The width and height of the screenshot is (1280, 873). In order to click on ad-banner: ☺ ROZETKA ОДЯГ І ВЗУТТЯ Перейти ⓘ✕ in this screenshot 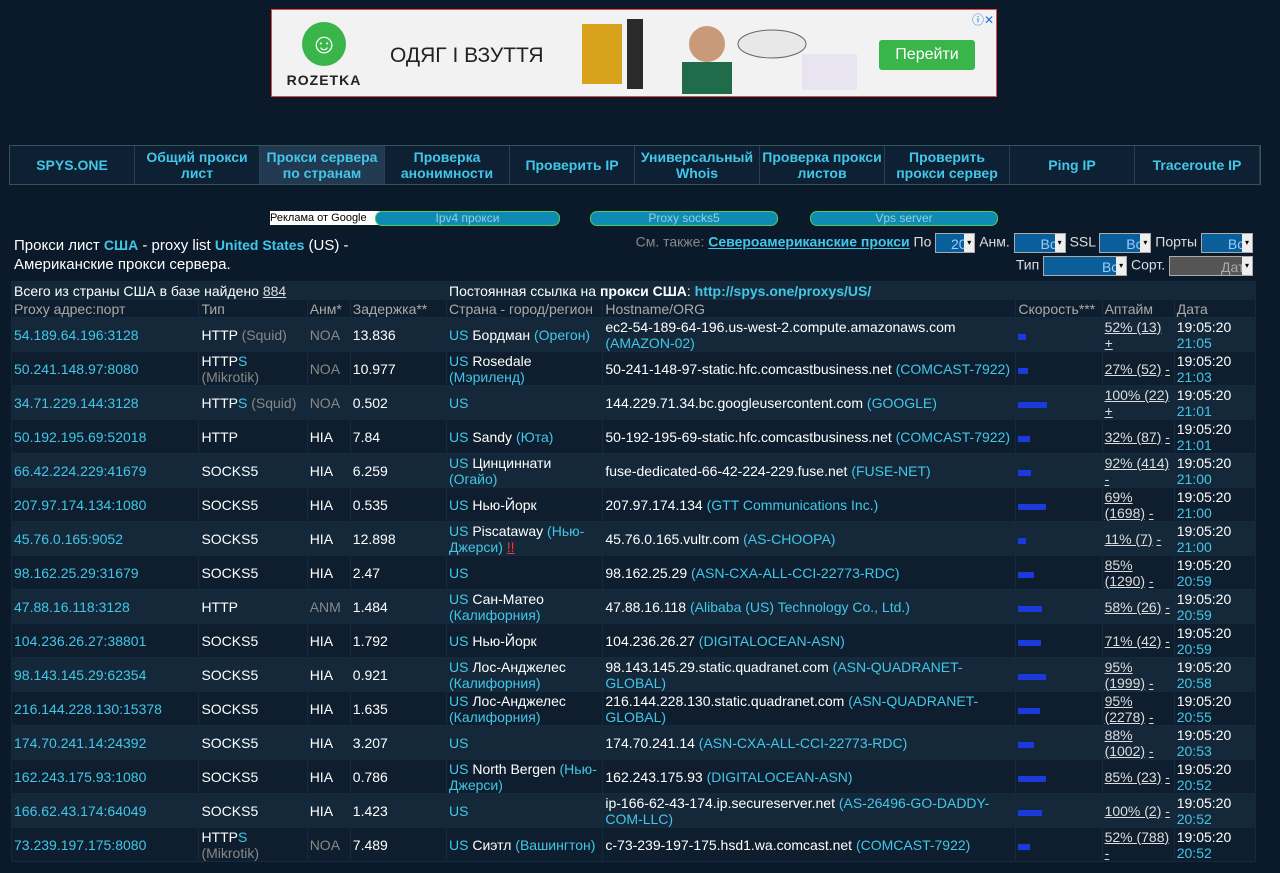, I will do `click(634, 53)`.